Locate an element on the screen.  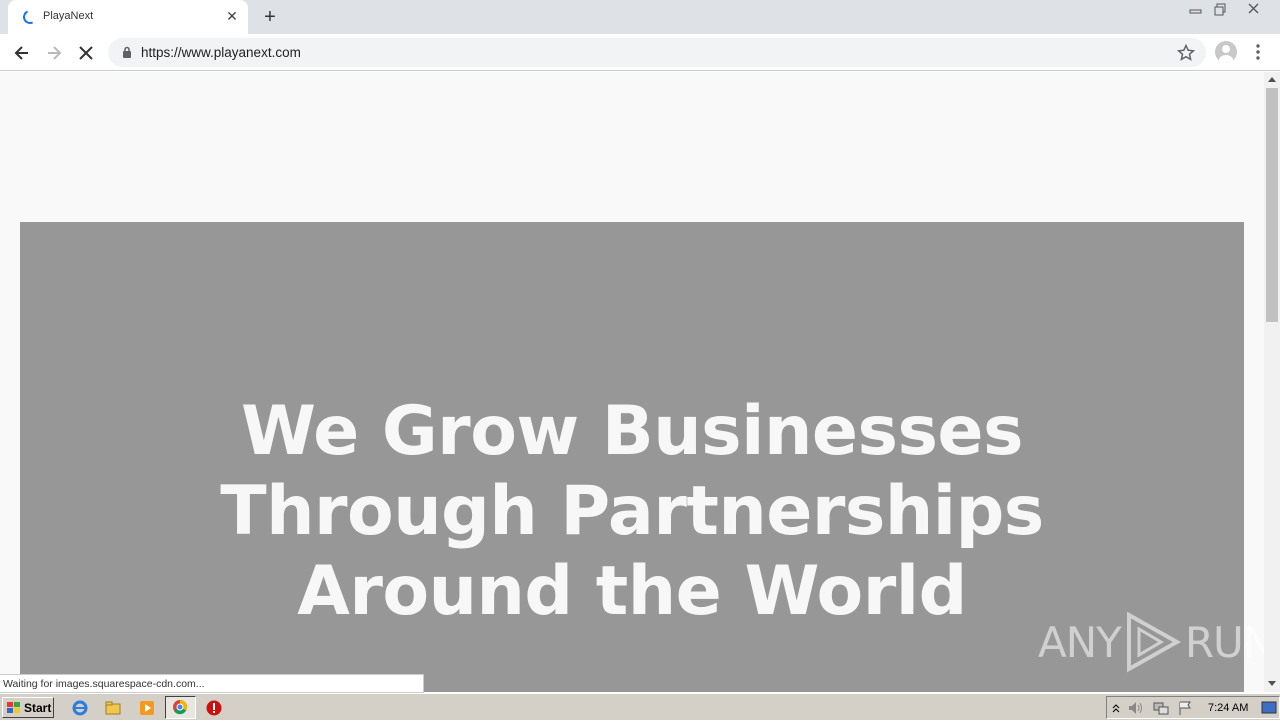
scroll-down-arrow-icon is located at coordinates (1272, 683).